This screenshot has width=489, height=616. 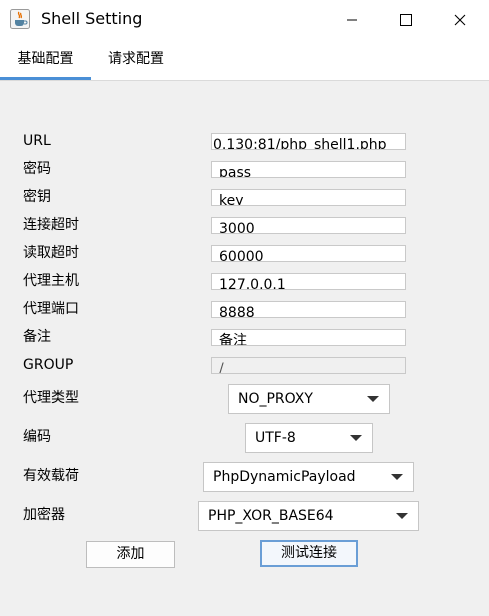 I want to click on tab-bar: 基础配置 请求配置, so click(x=244, y=60).